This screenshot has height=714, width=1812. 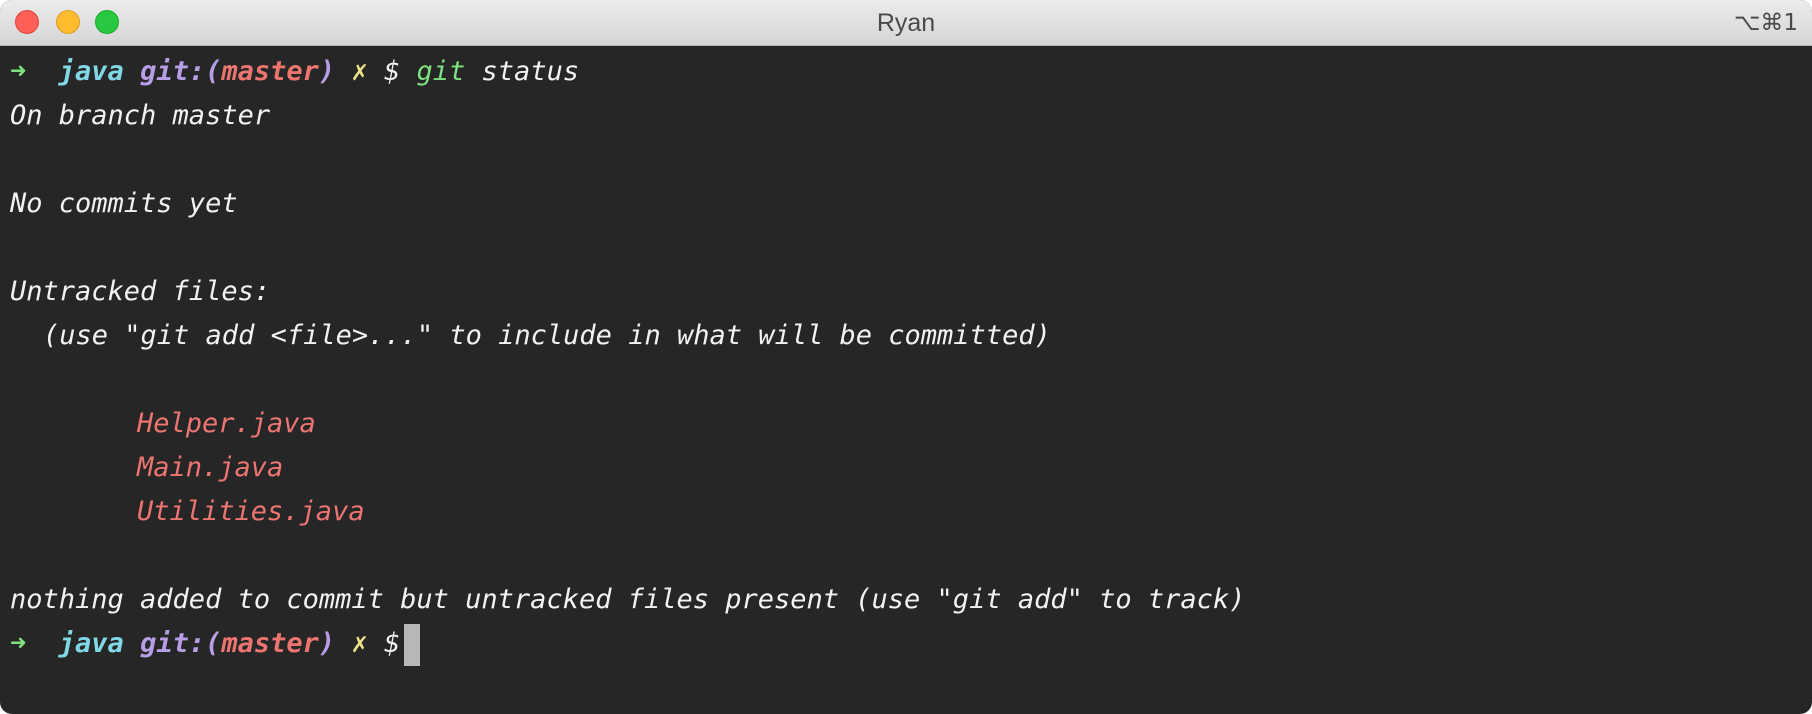 What do you see at coordinates (124, 203) in the screenshot?
I see `output-no-commits: No commits yet` at bounding box center [124, 203].